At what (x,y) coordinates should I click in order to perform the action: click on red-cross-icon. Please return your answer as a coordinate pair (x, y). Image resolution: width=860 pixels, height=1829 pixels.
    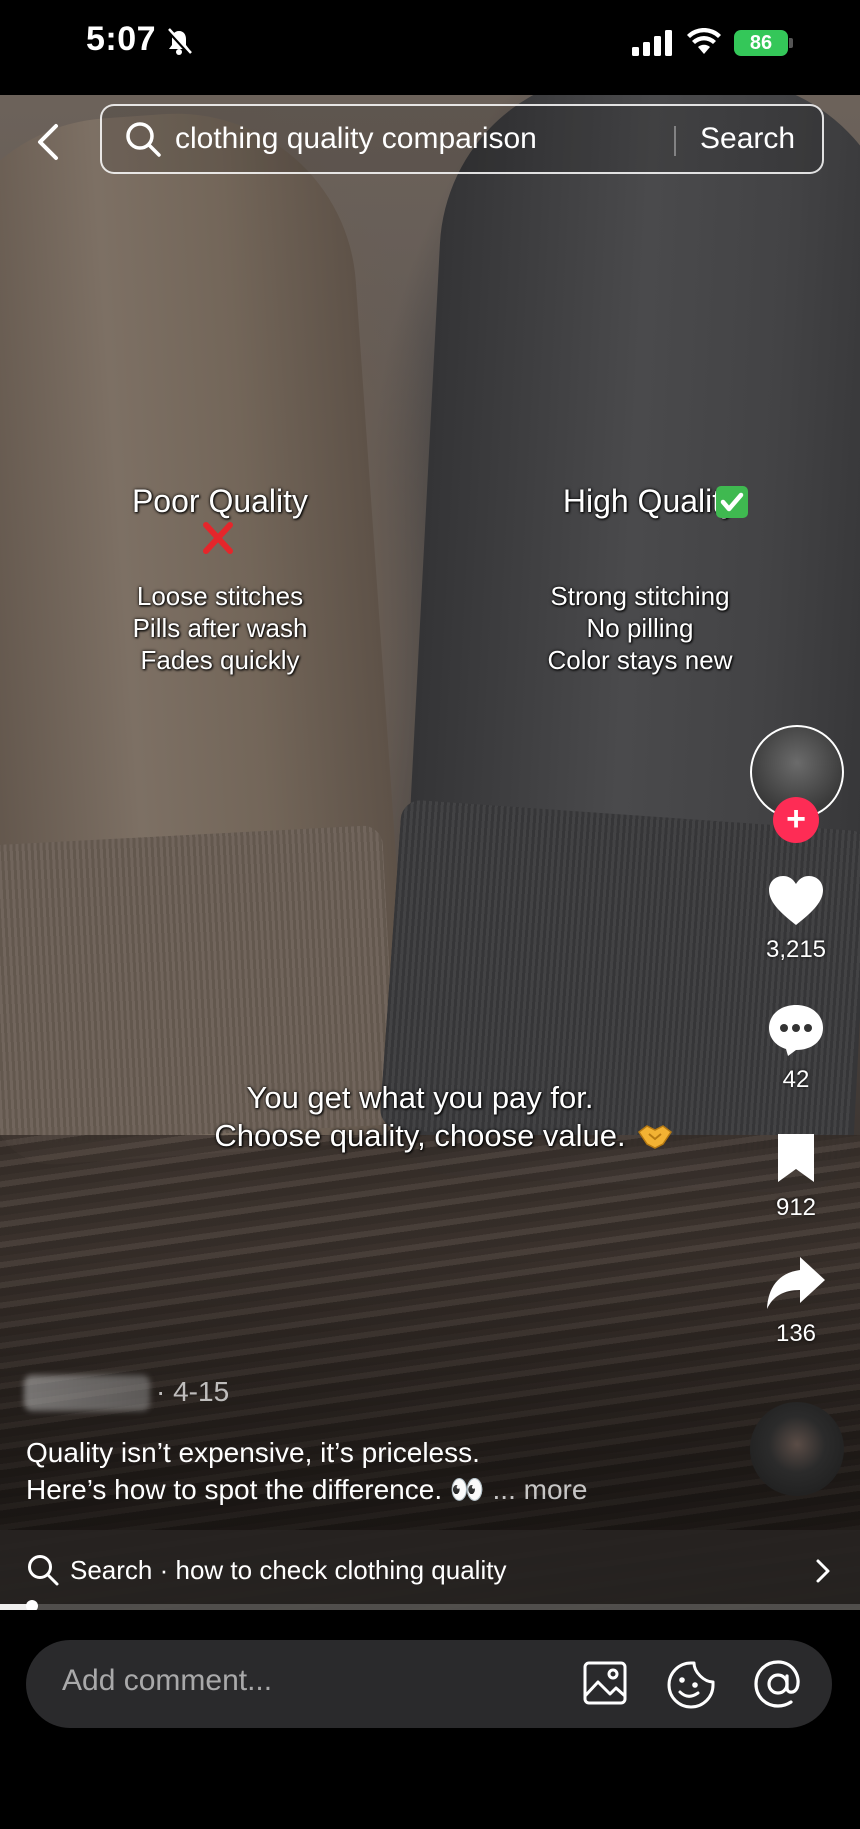
    Looking at the image, I should click on (218, 538).